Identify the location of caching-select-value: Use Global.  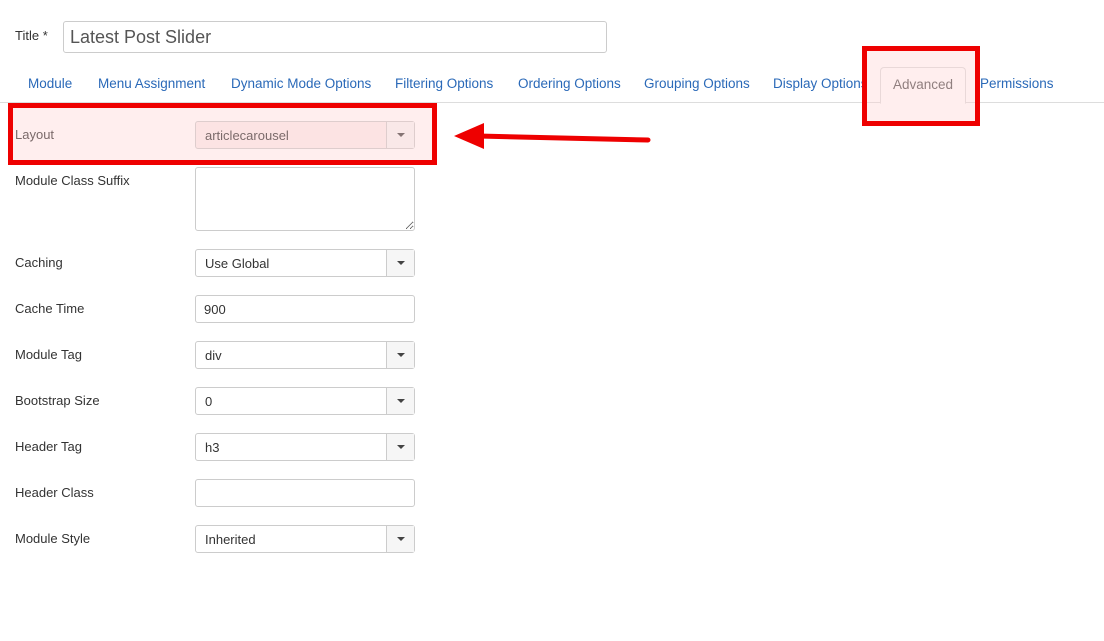
(237, 263).